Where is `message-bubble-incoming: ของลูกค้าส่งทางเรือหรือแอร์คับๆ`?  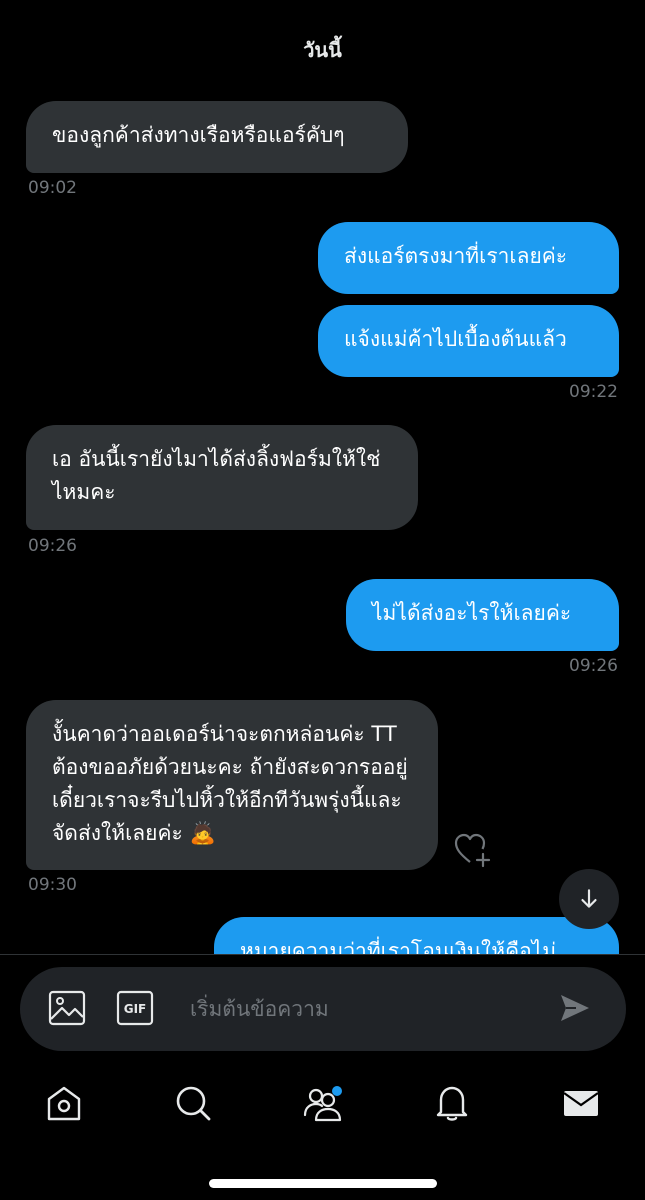 message-bubble-incoming: ของลูกค้าส่งทางเรือหรือแอร์คับๆ is located at coordinates (217, 137).